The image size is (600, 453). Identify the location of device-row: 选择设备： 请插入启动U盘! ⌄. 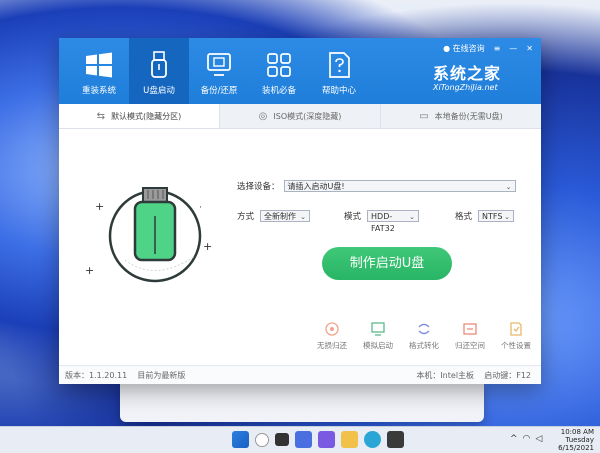
(376, 186).